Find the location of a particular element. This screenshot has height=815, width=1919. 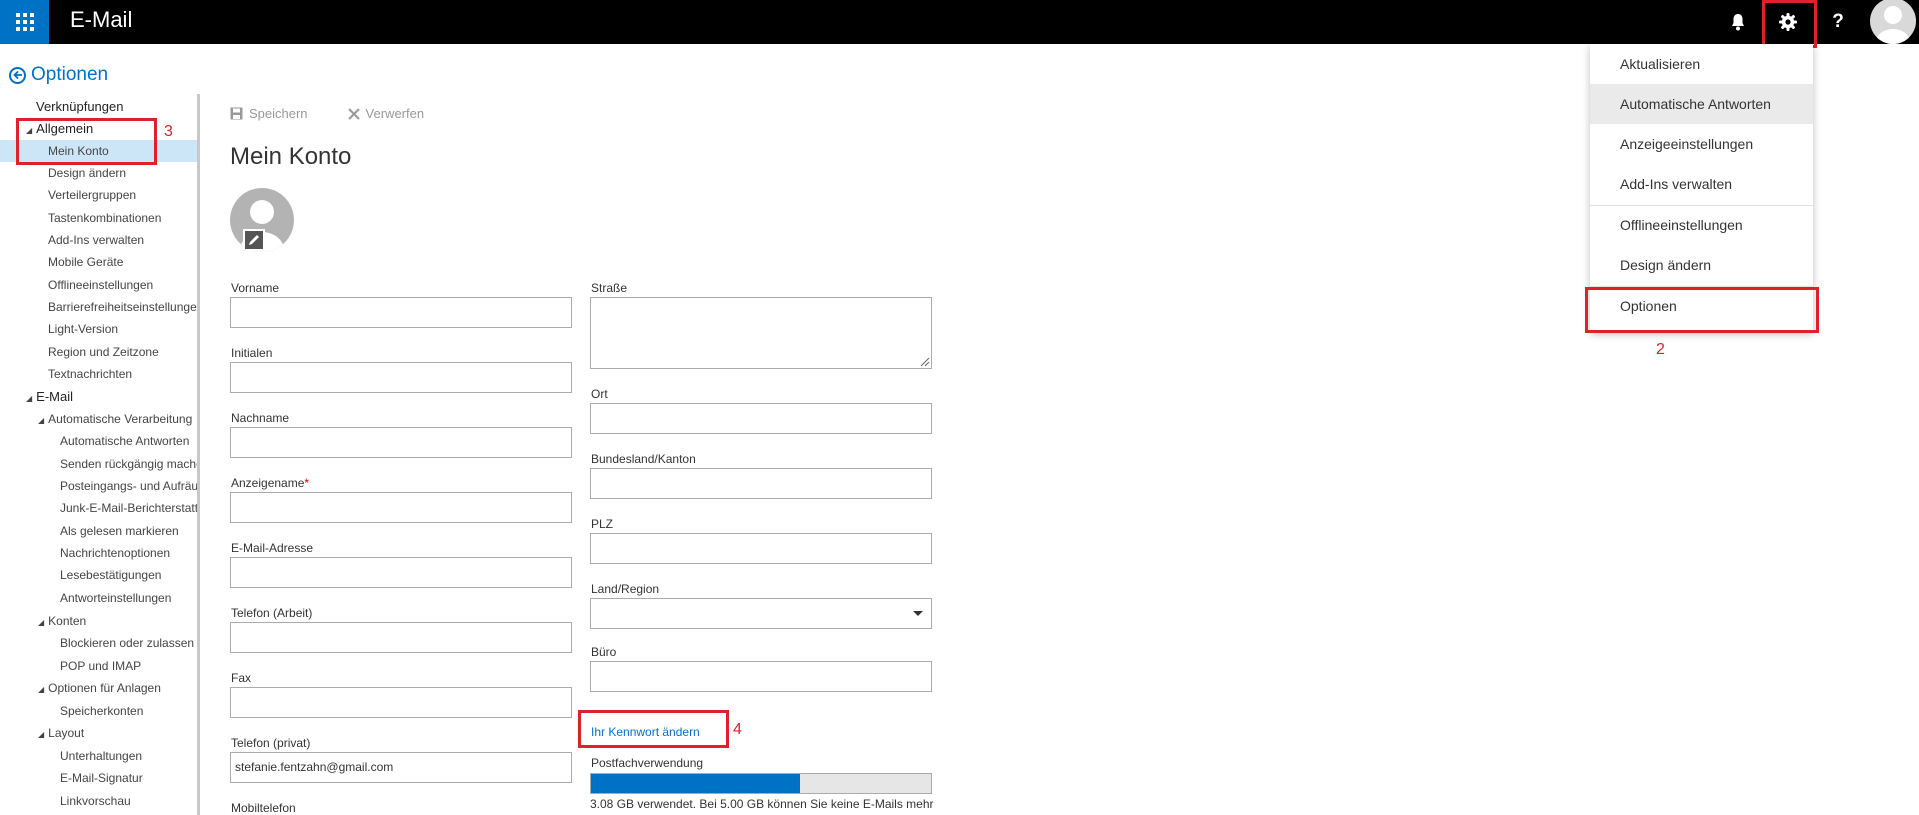

menu-item-manage-addins: Add-Ins verwalten is located at coordinates (1701, 184).